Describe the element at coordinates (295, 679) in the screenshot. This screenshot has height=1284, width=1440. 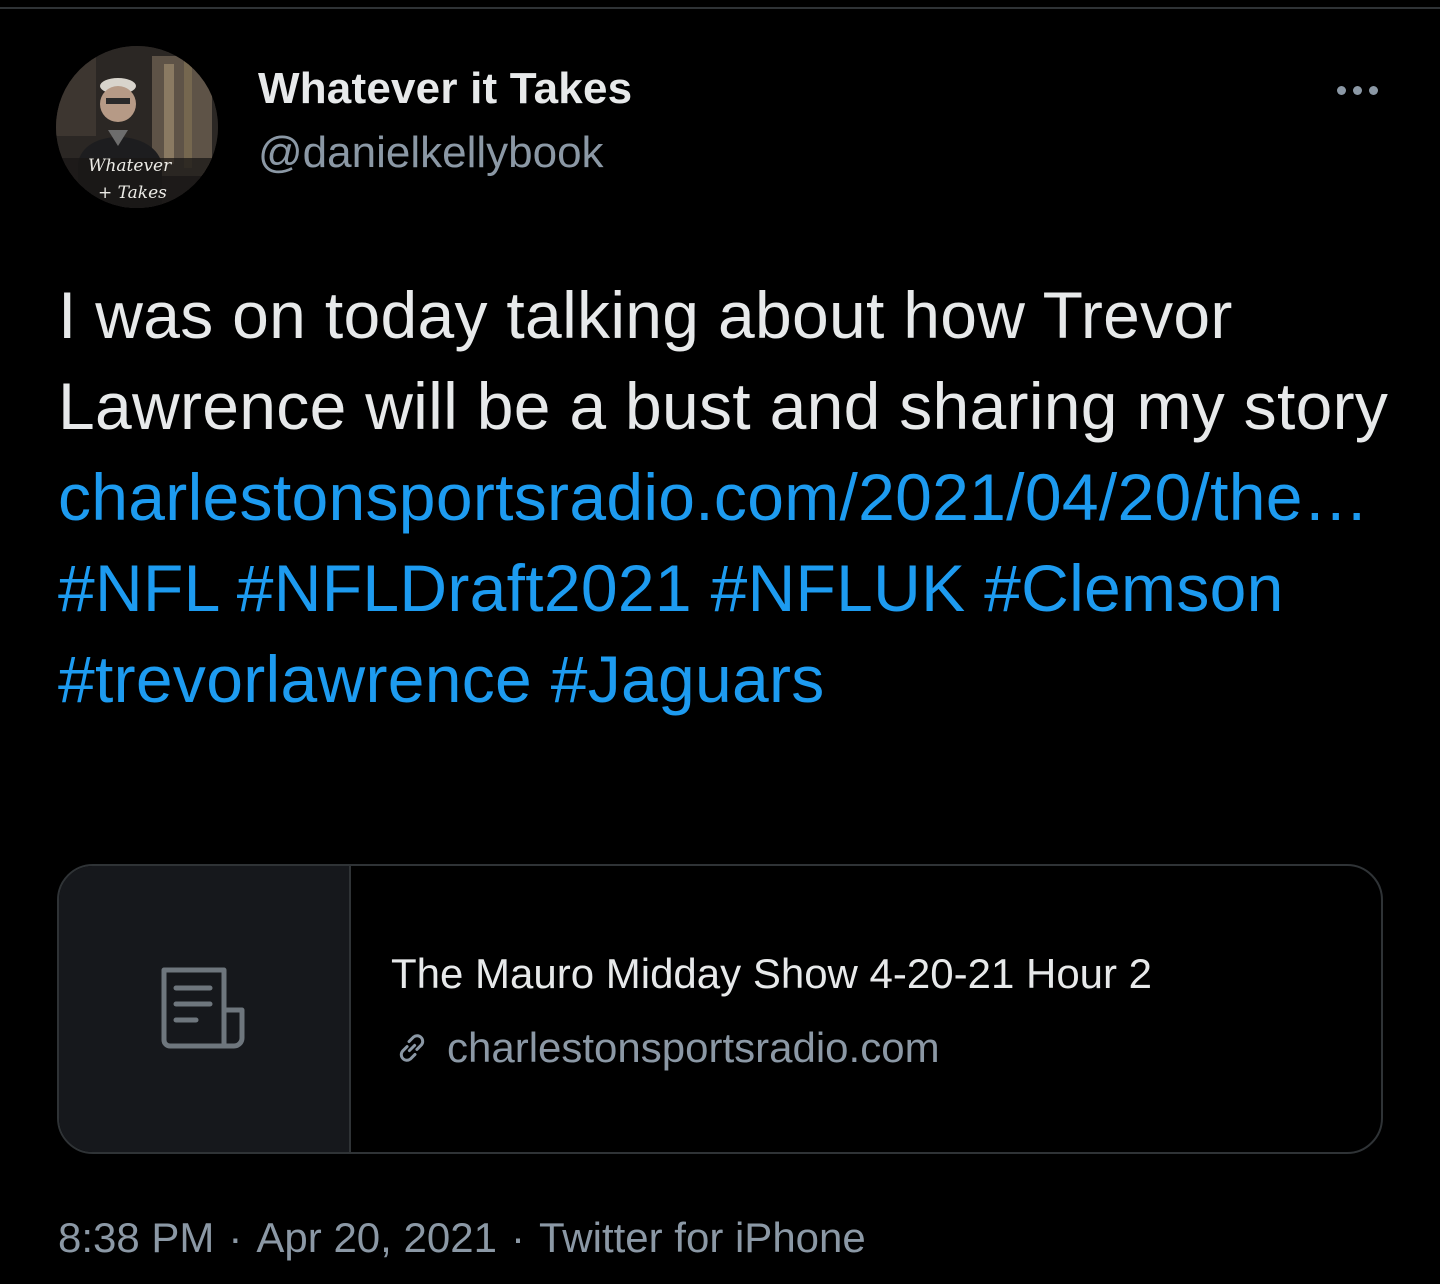
I see `hashtag-trevorlawrence: #trevorlawrence` at that location.